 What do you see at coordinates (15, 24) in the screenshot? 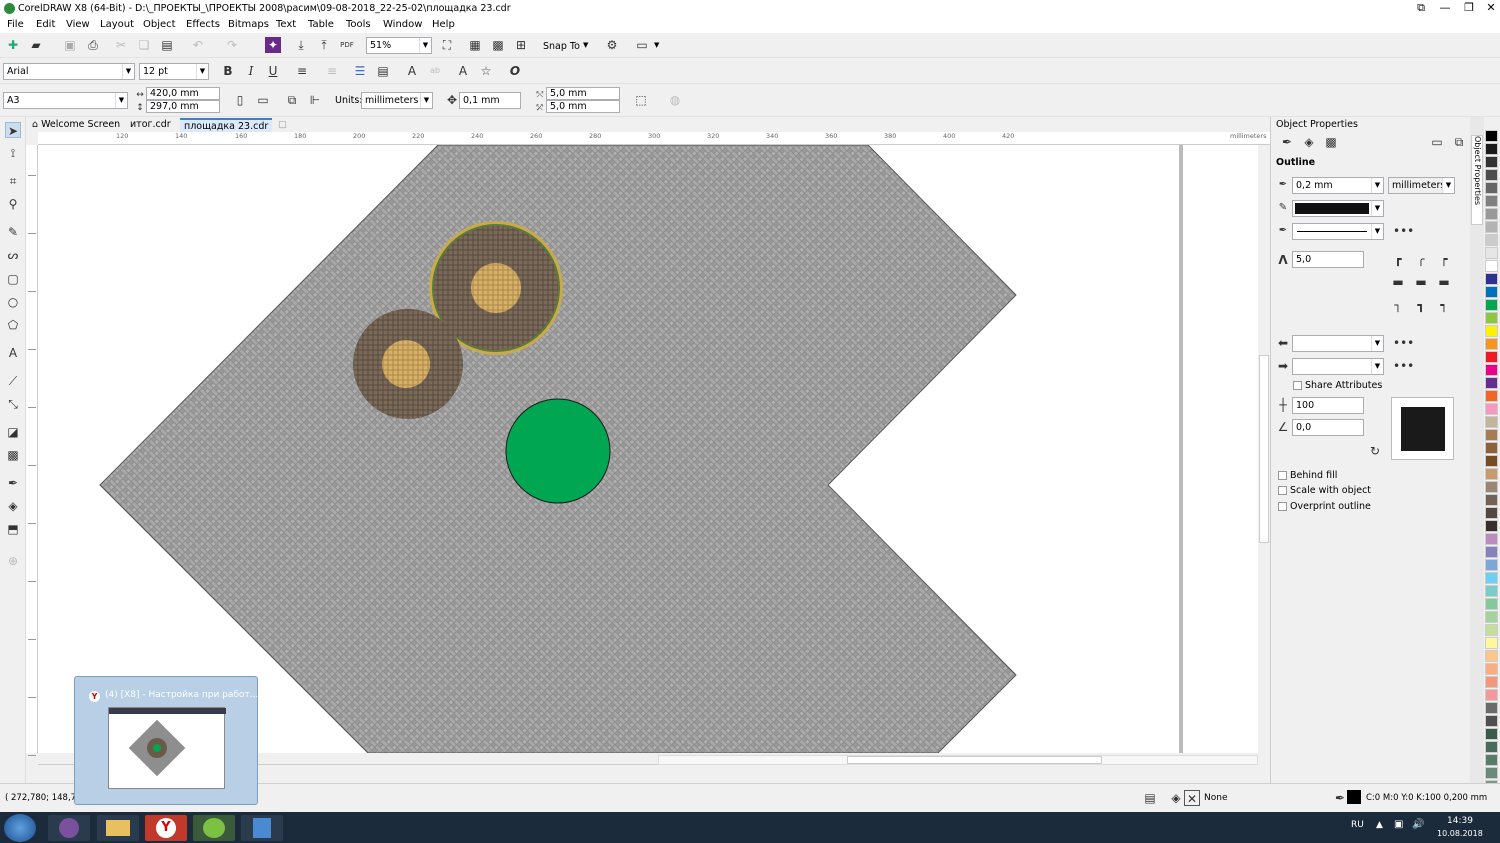
I see `menu-file: File` at bounding box center [15, 24].